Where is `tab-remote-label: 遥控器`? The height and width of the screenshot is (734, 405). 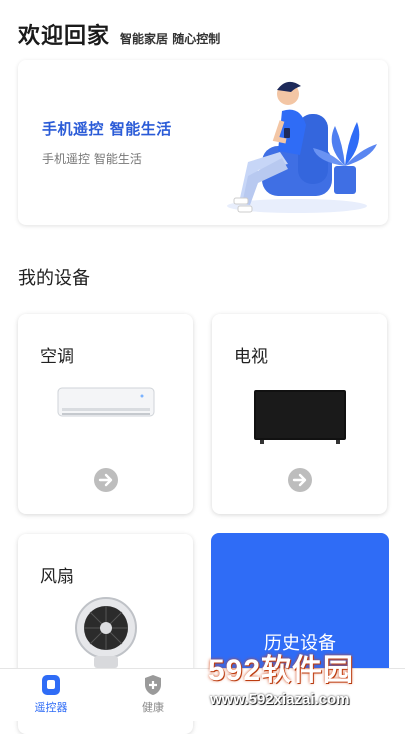
tab-remote-label: 遥控器 is located at coordinates (51, 707).